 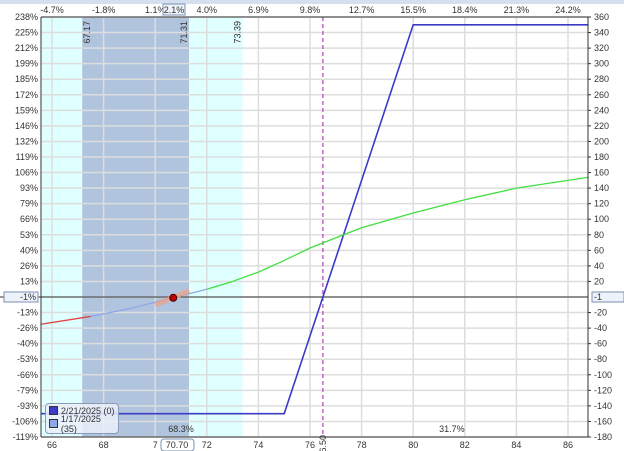 What do you see at coordinates (27, 344) in the screenshot?
I see `left-tick-label: -40%` at bounding box center [27, 344].